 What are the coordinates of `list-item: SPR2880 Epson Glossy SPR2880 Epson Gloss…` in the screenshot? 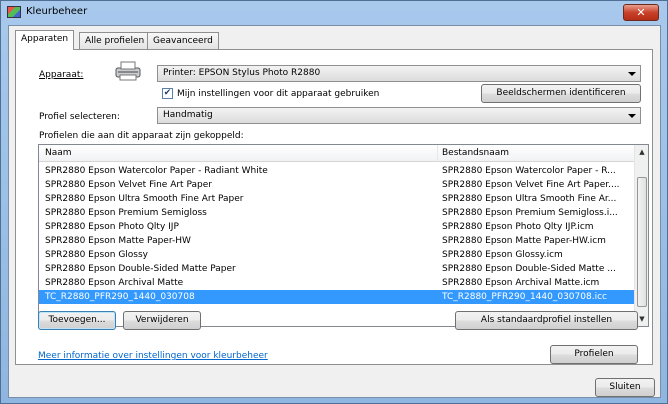 It's located at (337, 255).